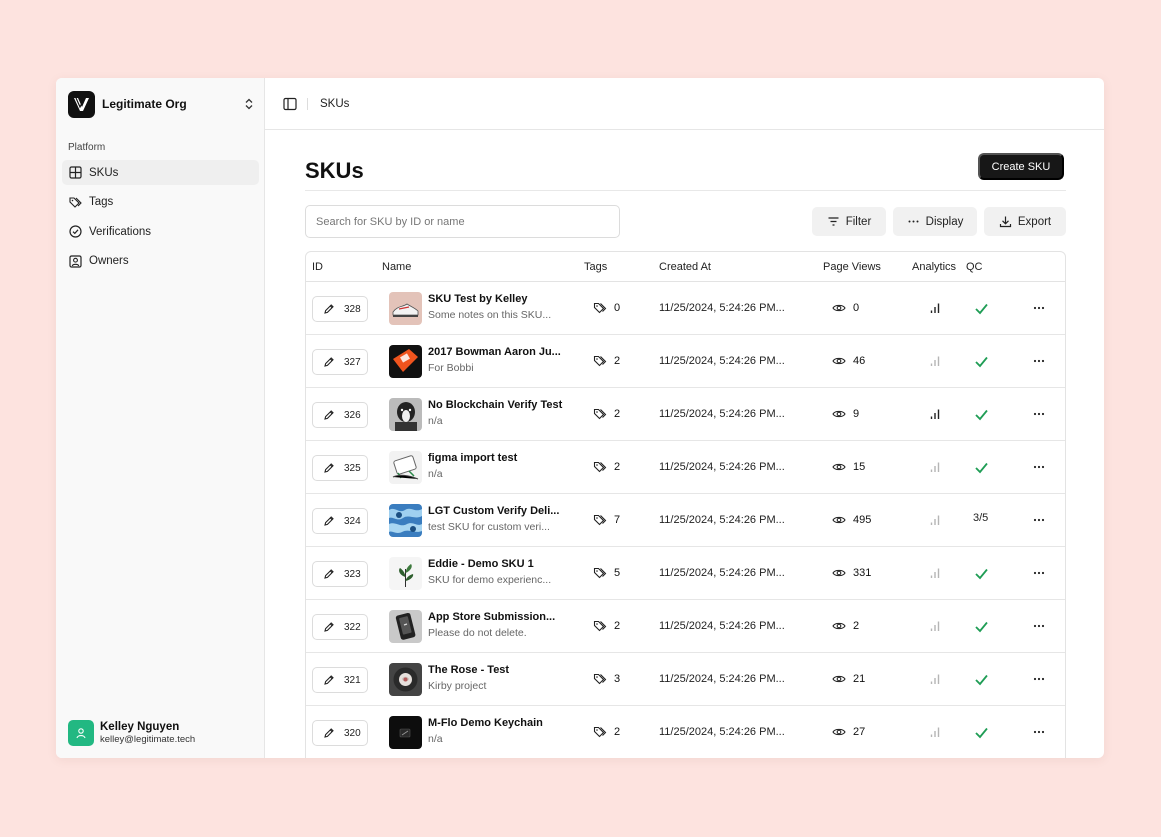 This screenshot has width=1161, height=837. I want to click on filter-button: Filter, so click(849, 221).